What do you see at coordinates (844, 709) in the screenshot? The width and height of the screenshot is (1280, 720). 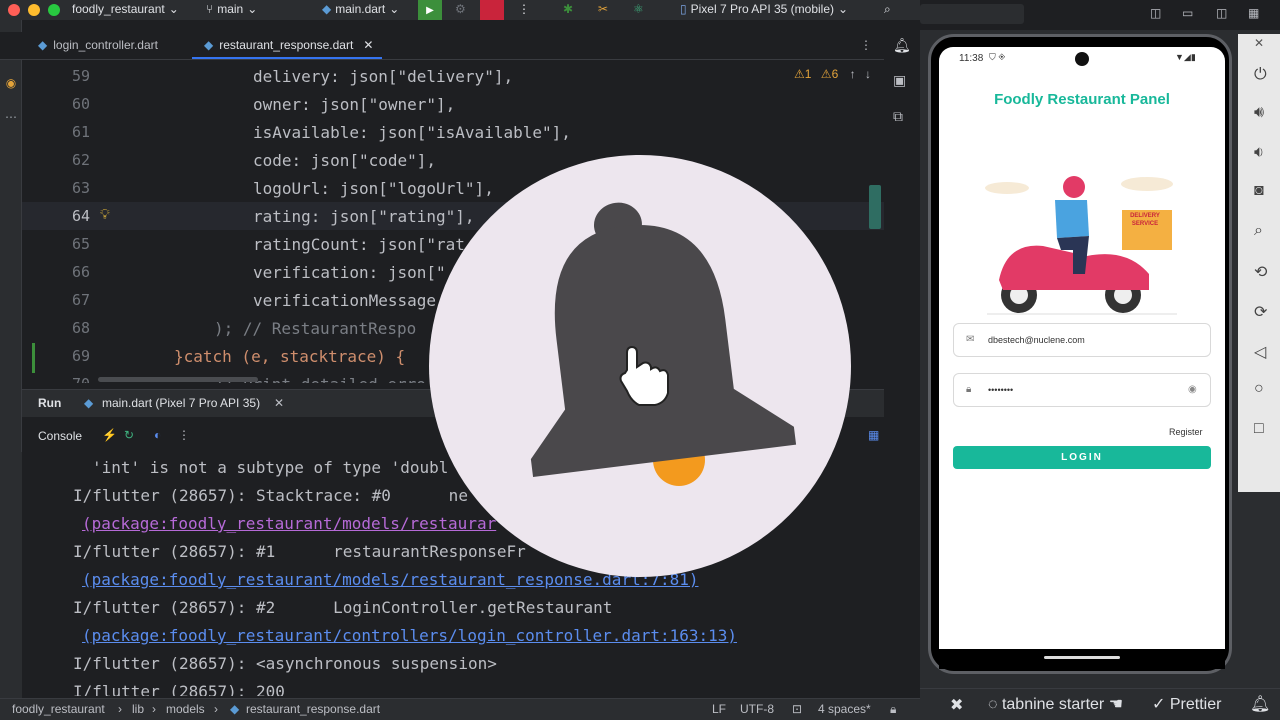 I see `indent-setting: 4 spaces*` at bounding box center [844, 709].